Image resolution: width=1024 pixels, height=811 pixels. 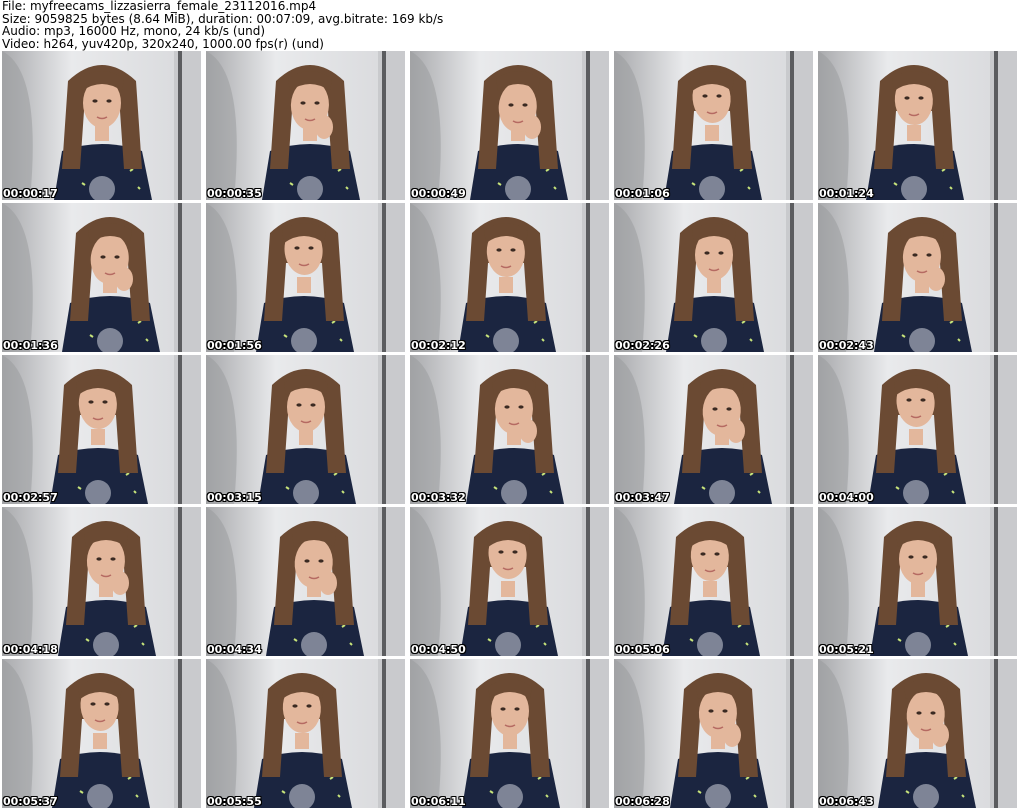 I want to click on video-thumbnail: 00:05:21, so click(x=917, y=581).